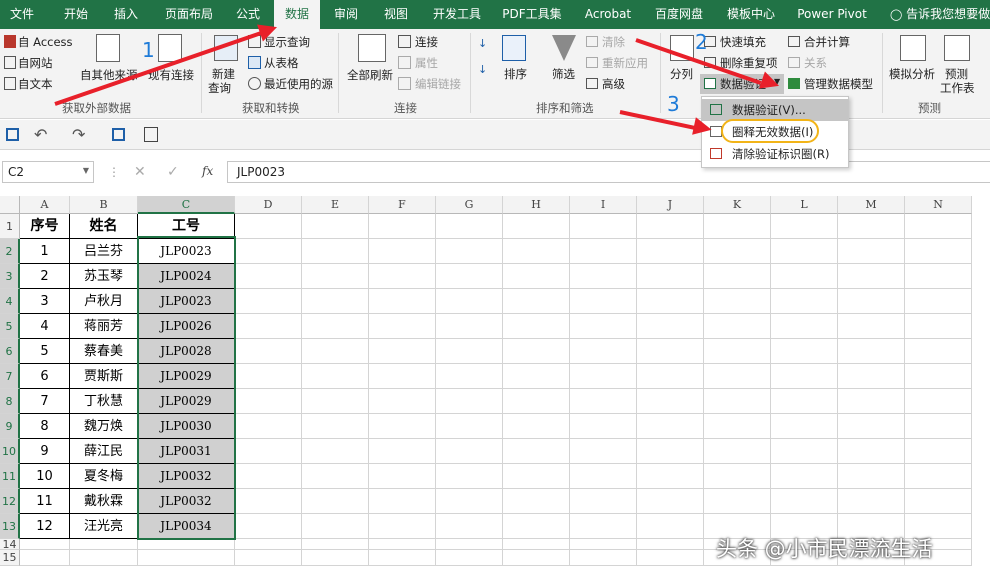 The width and height of the screenshot is (990, 574). What do you see at coordinates (104, 251) in the screenshot?
I see `cell-b2: 吕兰芬` at bounding box center [104, 251].